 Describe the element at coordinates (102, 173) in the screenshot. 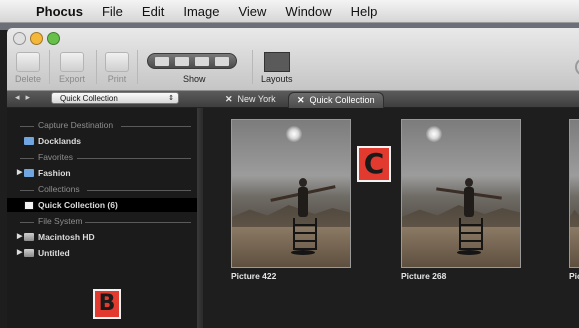

I see `sidebar-item-fashion: ▶ Fashion` at that location.